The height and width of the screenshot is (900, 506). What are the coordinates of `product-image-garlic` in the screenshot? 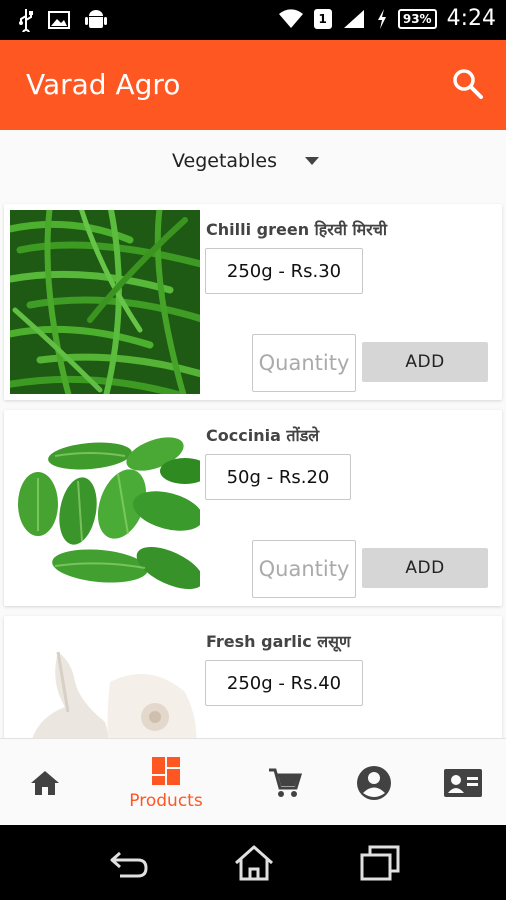 It's located at (105, 680).